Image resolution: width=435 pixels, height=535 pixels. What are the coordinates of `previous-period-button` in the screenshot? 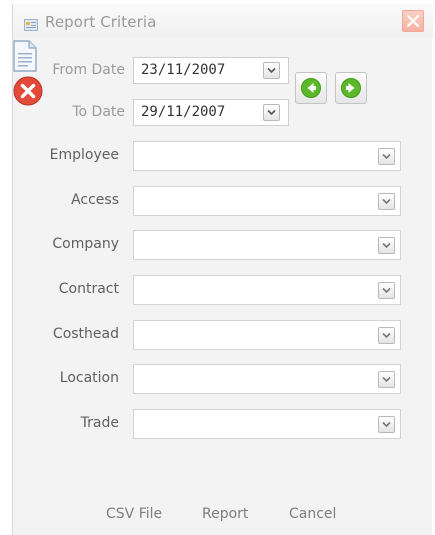 It's located at (311, 88).